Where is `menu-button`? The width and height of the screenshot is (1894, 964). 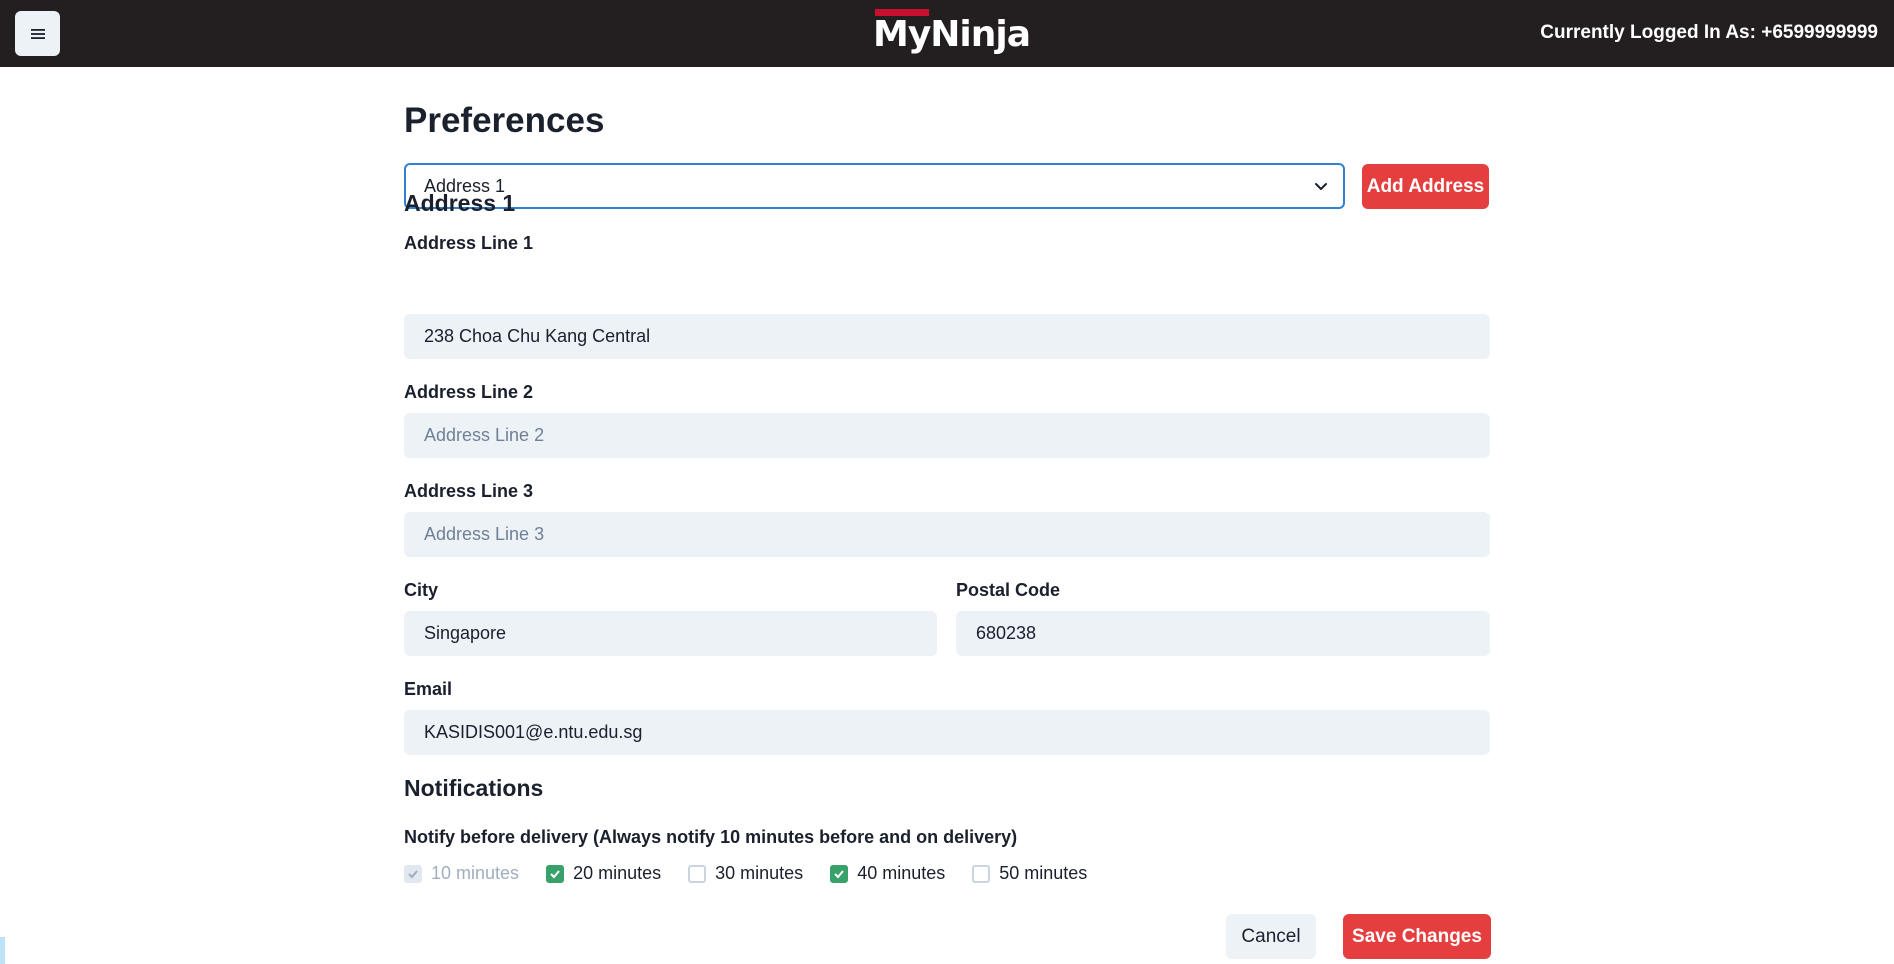
menu-button is located at coordinates (37, 33).